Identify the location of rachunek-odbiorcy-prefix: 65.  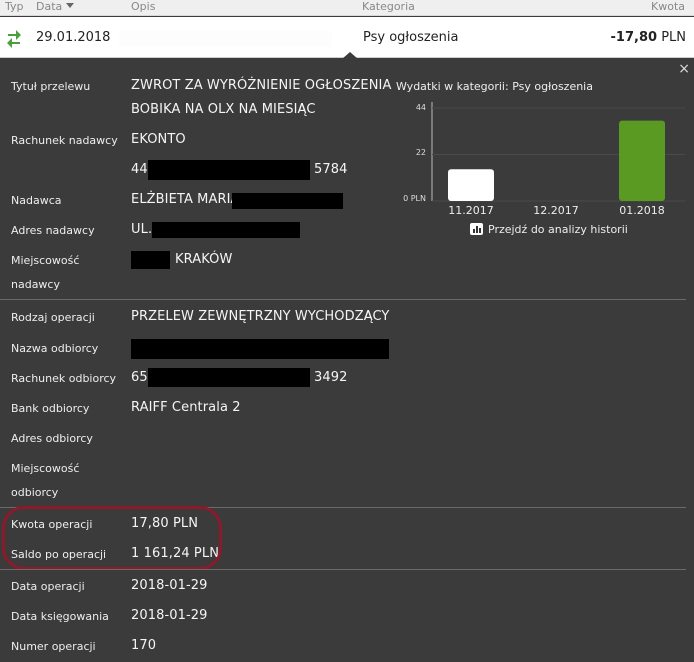
(139, 377).